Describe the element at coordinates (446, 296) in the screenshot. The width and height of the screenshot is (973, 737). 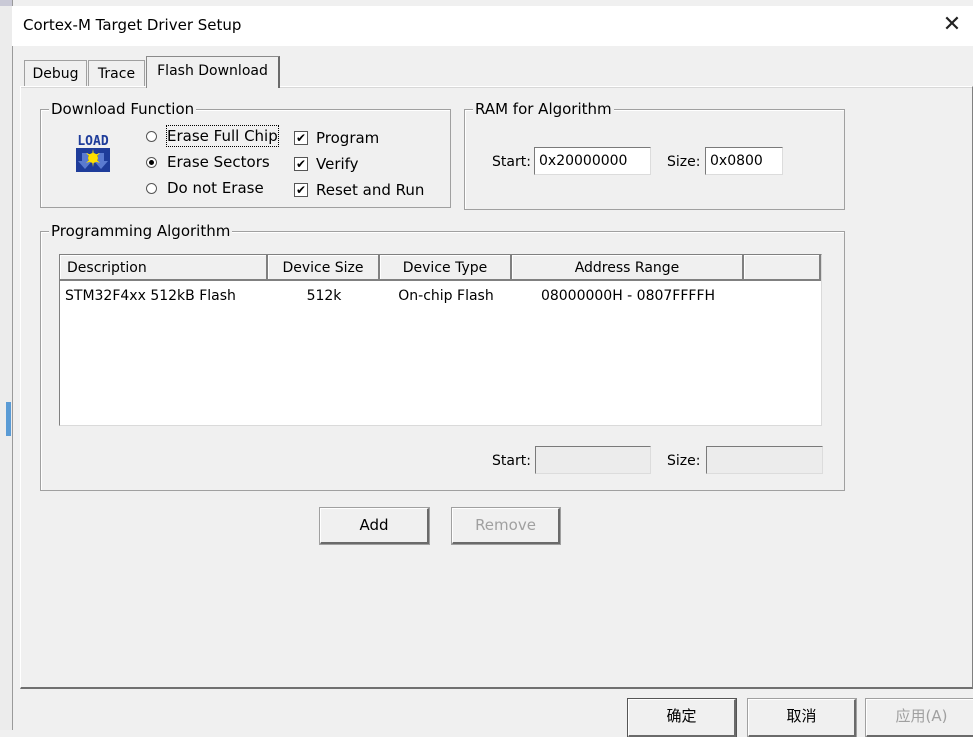
I see `row-device-type: On-chip Flash` at that location.